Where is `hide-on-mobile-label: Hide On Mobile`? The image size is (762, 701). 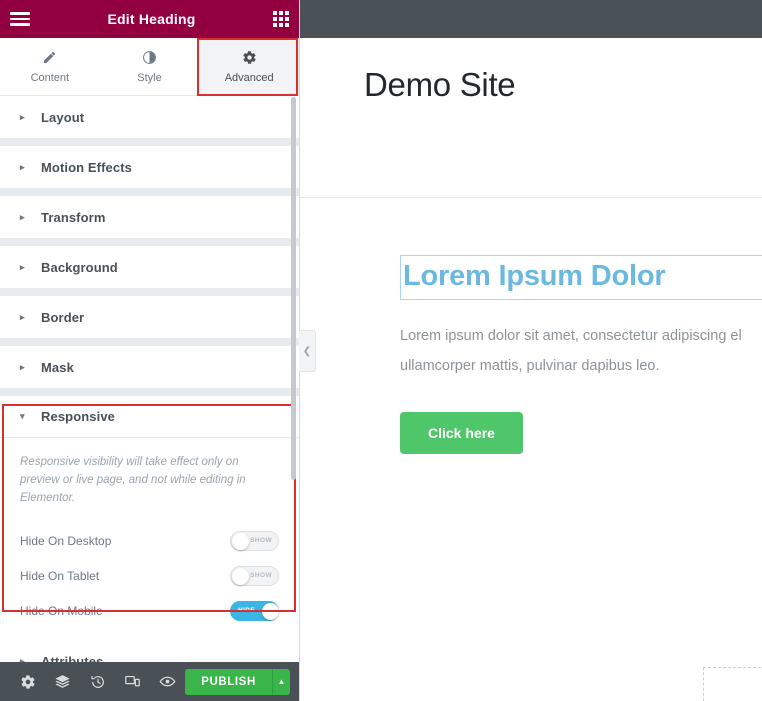 hide-on-mobile-label: Hide On Mobile is located at coordinates (61, 610).